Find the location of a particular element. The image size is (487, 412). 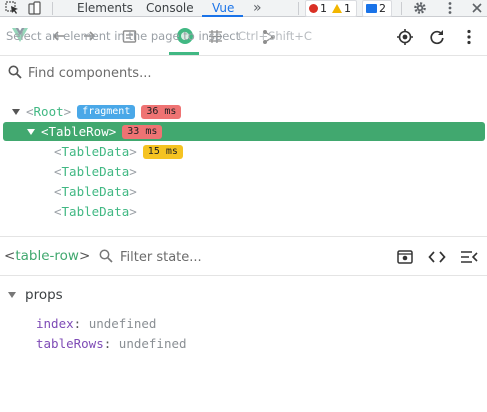

settings-gear-icon is located at coordinates (420, 8).